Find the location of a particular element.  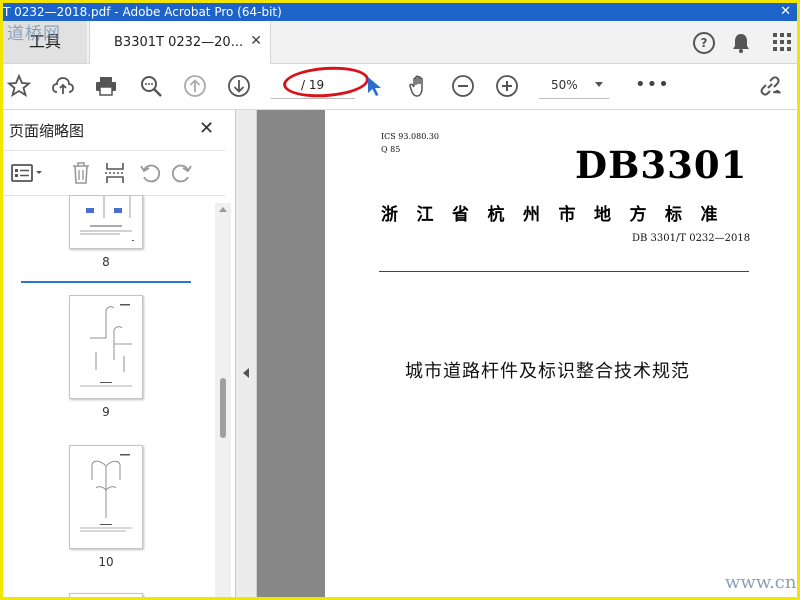

panel-title: 页面缩略图 is located at coordinates (47, 131).